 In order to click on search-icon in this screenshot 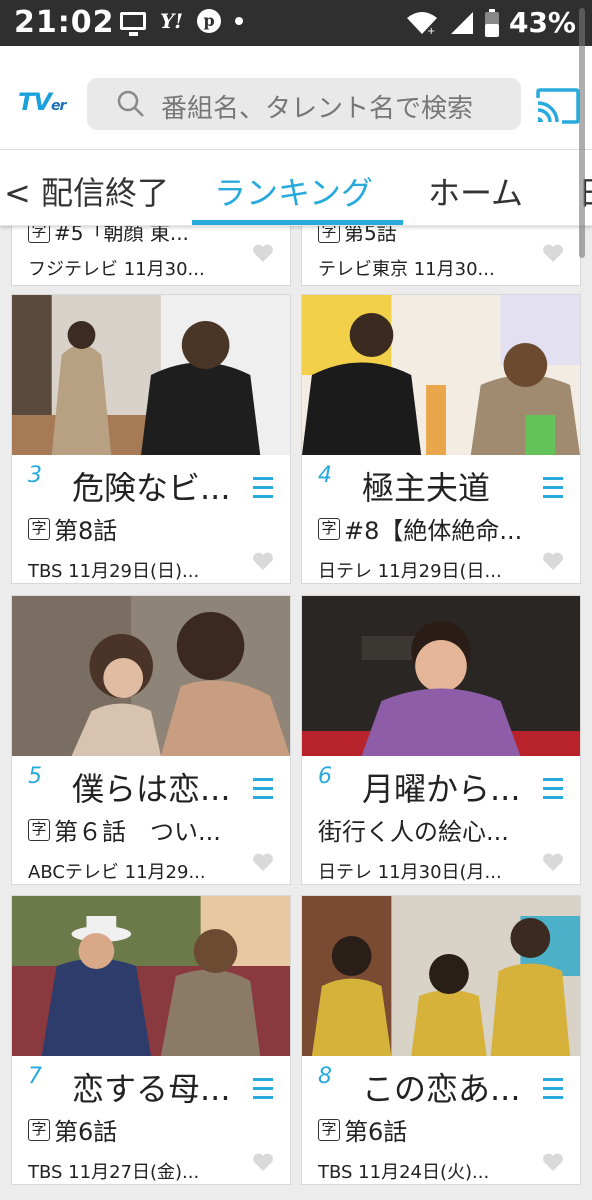, I will do `click(130, 103)`.